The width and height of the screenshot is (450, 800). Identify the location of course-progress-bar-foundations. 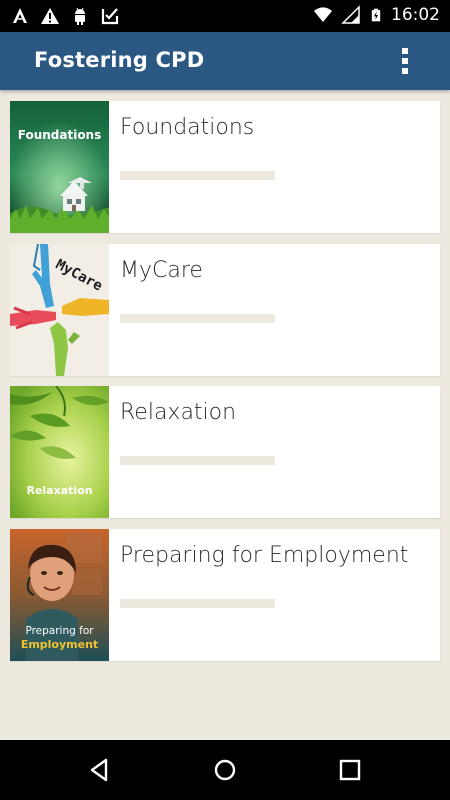
(197, 175).